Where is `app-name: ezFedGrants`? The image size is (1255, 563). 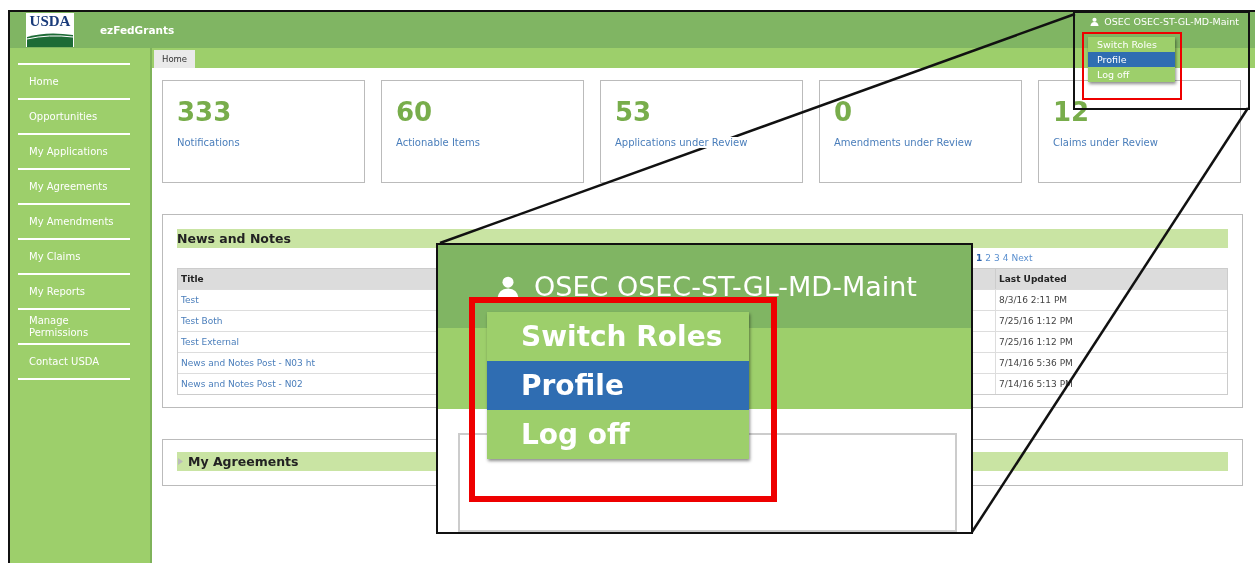
app-name: ezFedGrants is located at coordinates (137, 30).